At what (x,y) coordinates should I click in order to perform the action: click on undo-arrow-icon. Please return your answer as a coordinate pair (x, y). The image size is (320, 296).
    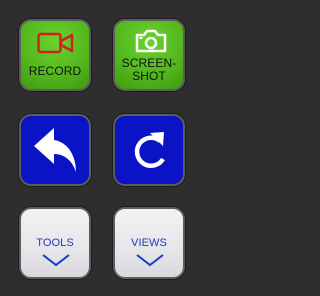
    Looking at the image, I should click on (55, 150).